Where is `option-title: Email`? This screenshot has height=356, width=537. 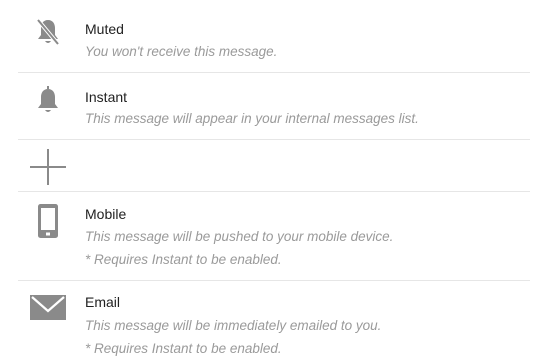 option-title: Email is located at coordinates (103, 302).